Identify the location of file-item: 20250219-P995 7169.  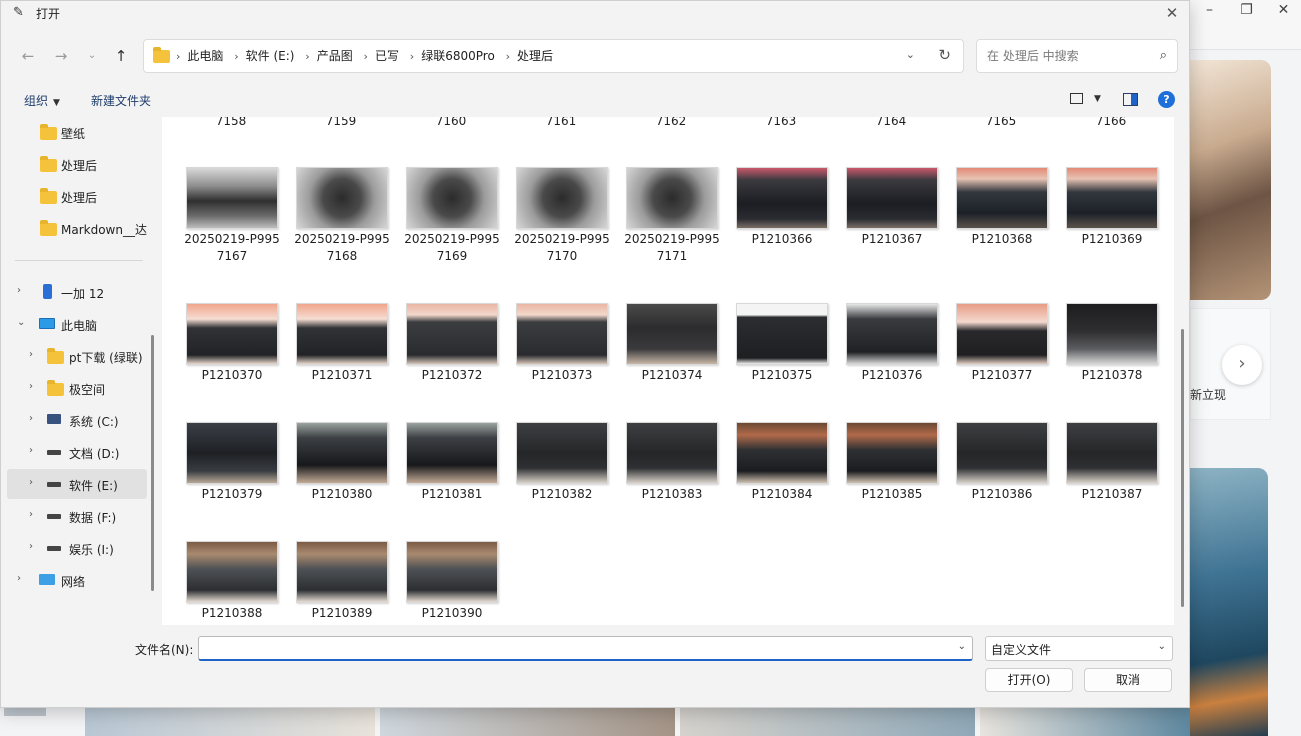
(447, 219).